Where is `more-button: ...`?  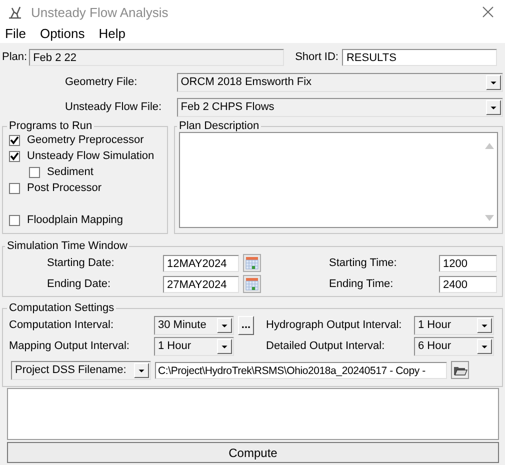
more-button: ... is located at coordinates (246, 325).